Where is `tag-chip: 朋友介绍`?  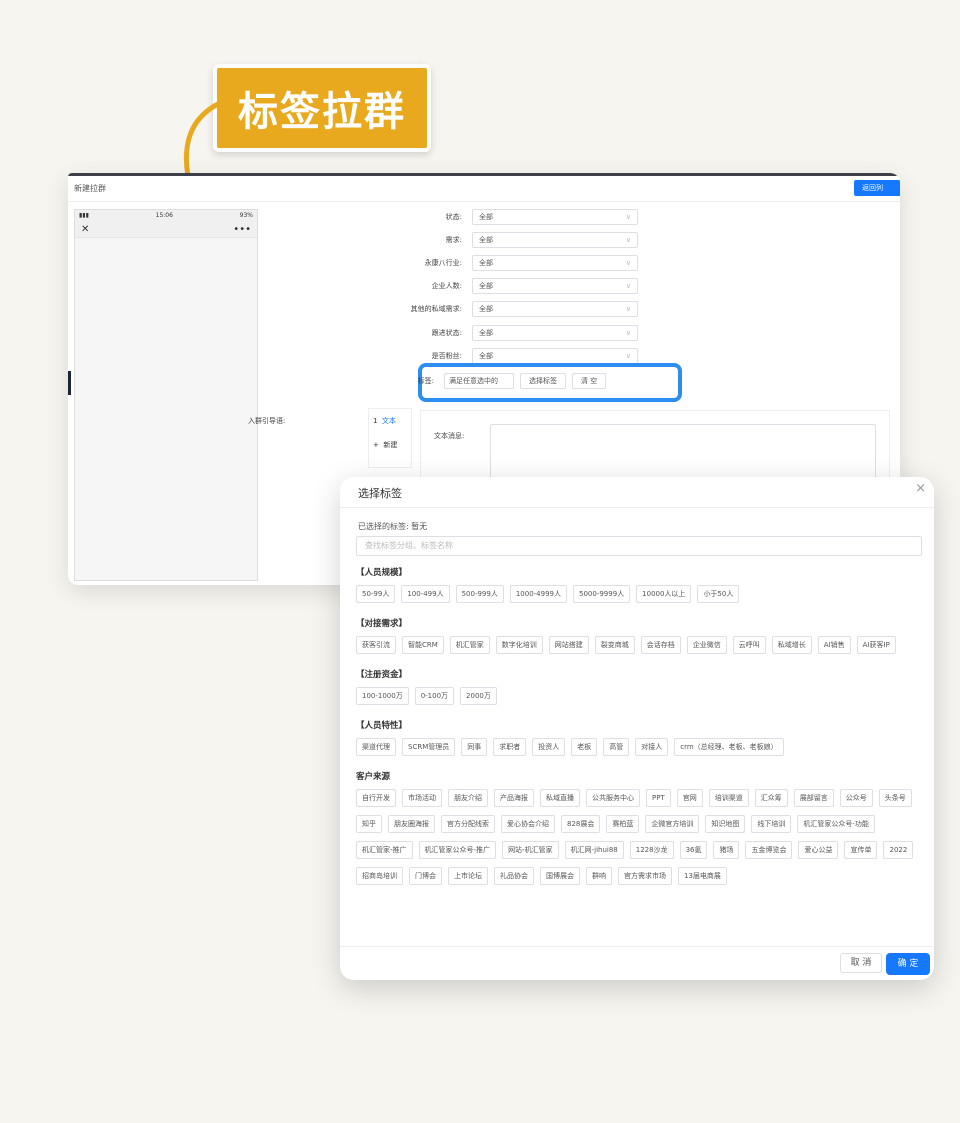
tag-chip: 朋友介绍 is located at coordinates (468, 798).